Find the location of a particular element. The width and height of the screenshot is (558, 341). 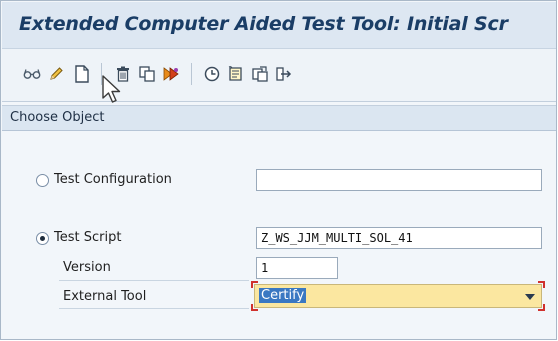

external-tool-label: External Tool is located at coordinates (105, 296).